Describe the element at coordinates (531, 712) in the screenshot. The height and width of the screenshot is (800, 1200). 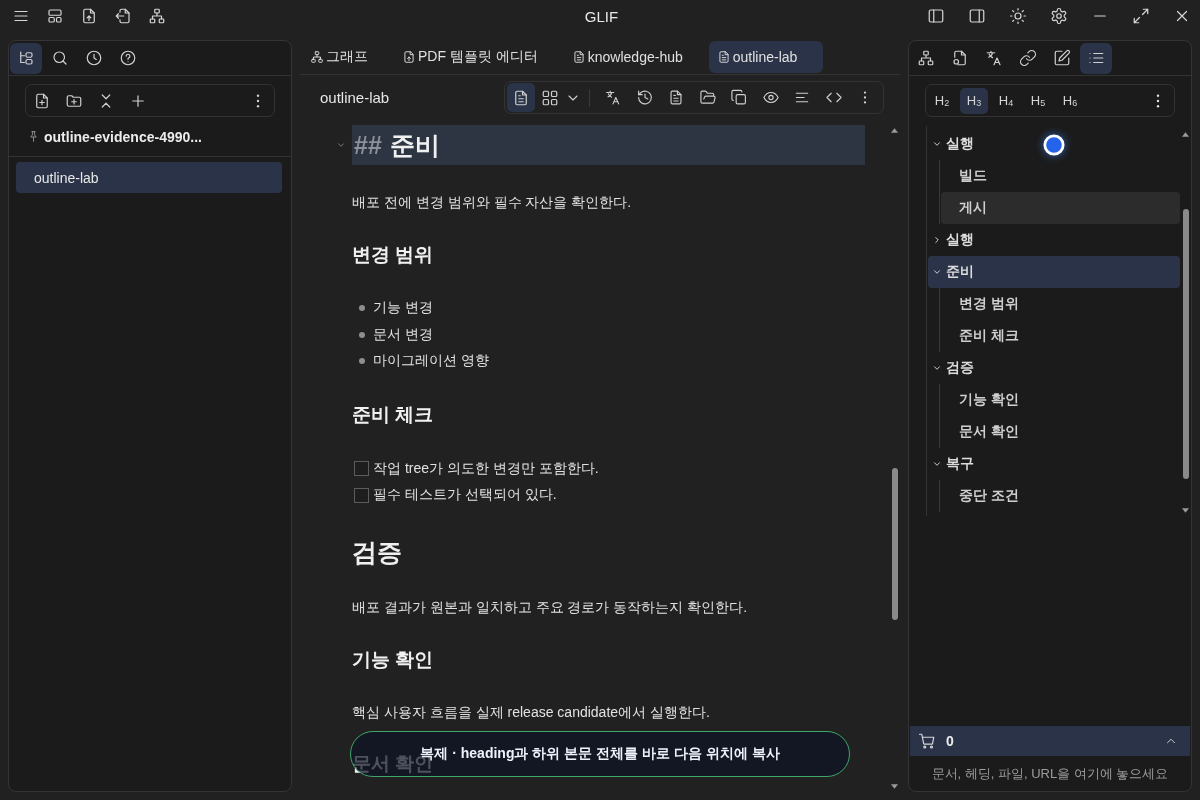
I see `paragraph: 핵심 사용자 흐름을 실제 release candidate에서 실행한다.` at that location.